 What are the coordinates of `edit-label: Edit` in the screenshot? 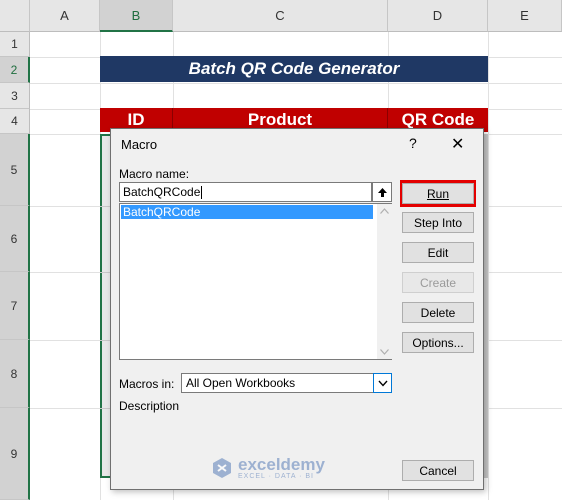 It's located at (438, 252).